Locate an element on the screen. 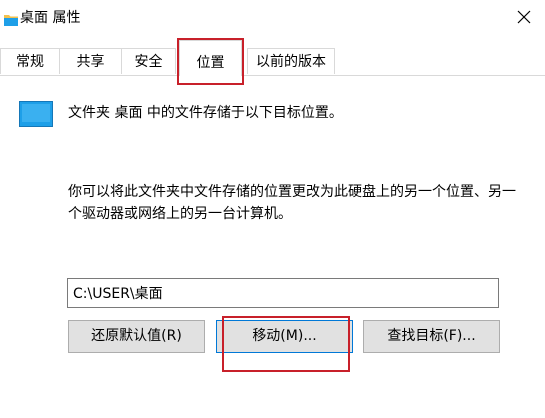 This screenshot has height=418, width=545. desktop-folder-icon is located at coordinates (36, 114).